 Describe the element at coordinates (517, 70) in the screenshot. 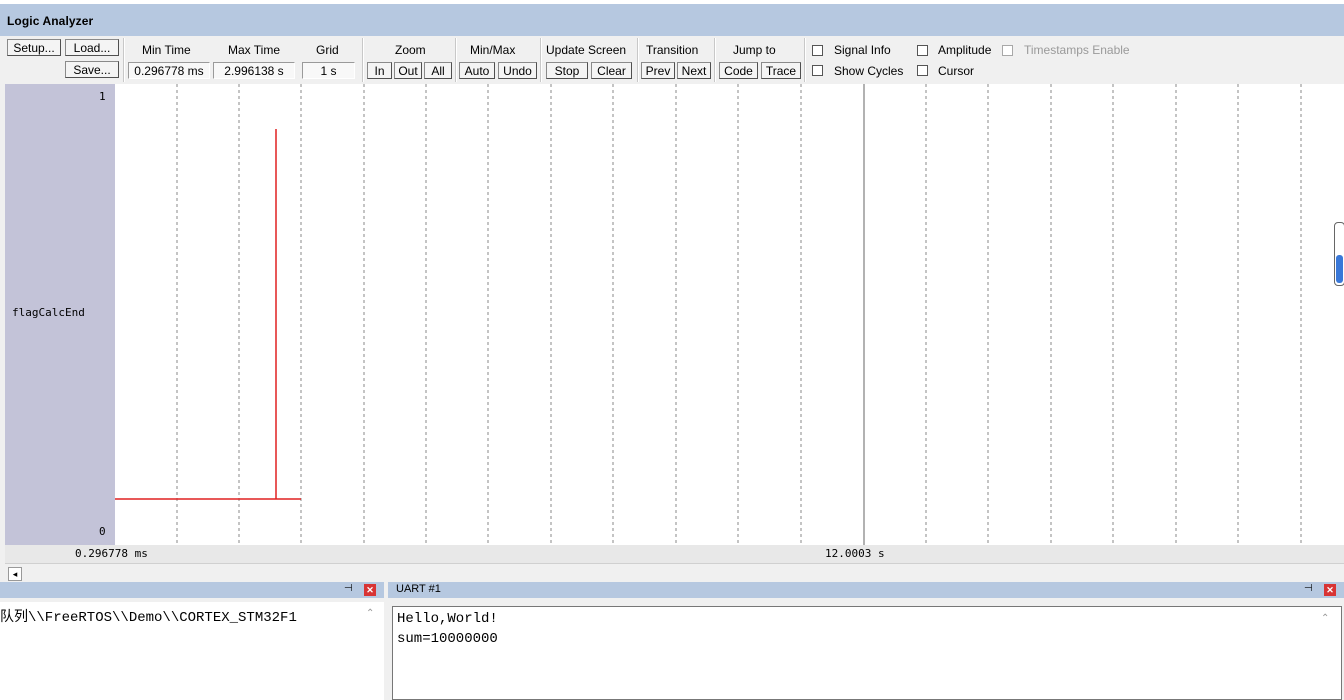

I see `undo-button: Undo` at that location.